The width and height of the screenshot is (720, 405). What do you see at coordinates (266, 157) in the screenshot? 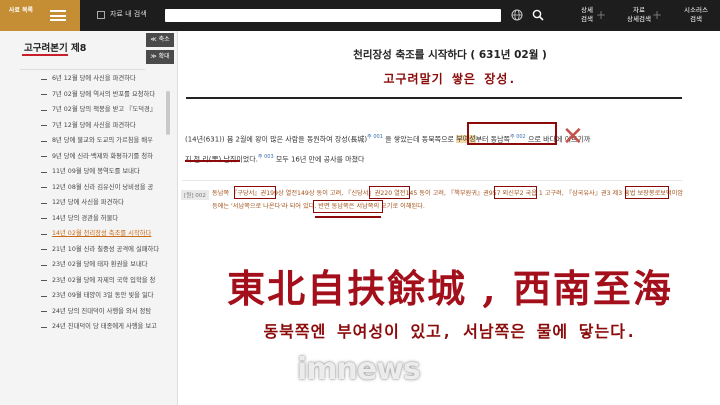
I see `footnote-link: 주 003` at bounding box center [266, 157].